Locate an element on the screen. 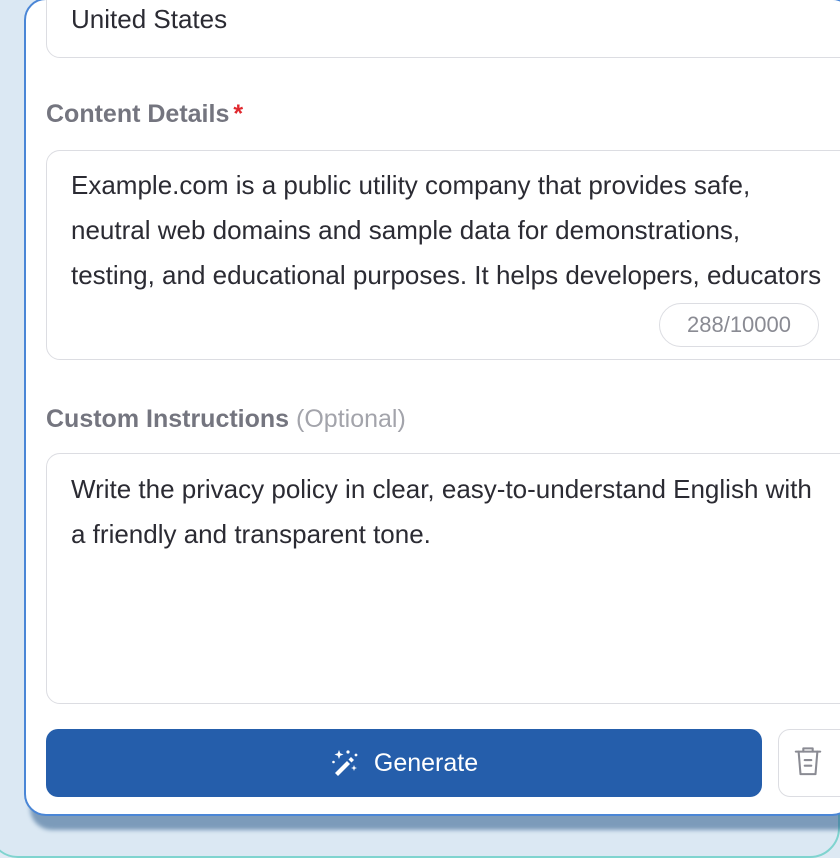  optional-note: (Optional) is located at coordinates (351, 419).